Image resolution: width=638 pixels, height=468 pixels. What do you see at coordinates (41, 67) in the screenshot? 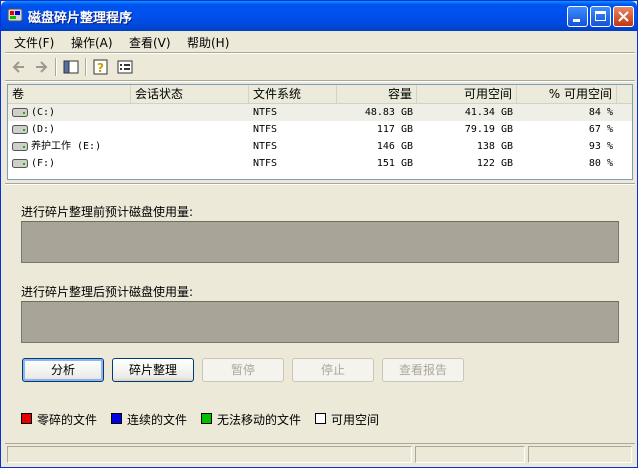
I see `forward-icon` at bounding box center [41, 67].